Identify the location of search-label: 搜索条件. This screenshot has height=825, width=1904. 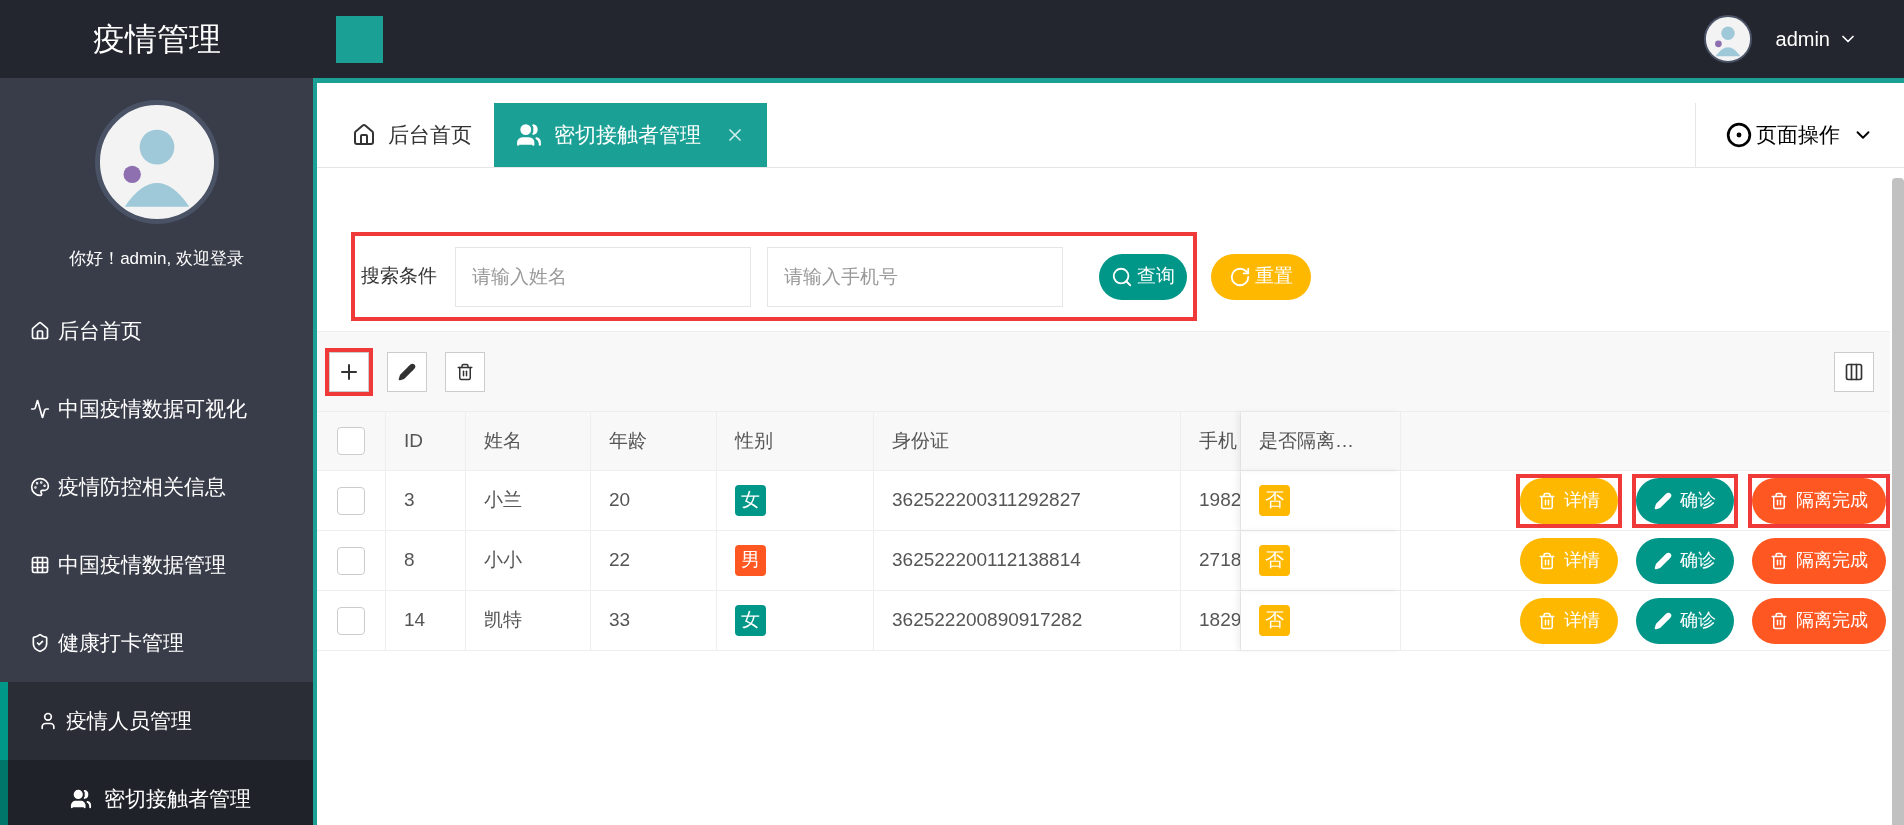
(399, 276).